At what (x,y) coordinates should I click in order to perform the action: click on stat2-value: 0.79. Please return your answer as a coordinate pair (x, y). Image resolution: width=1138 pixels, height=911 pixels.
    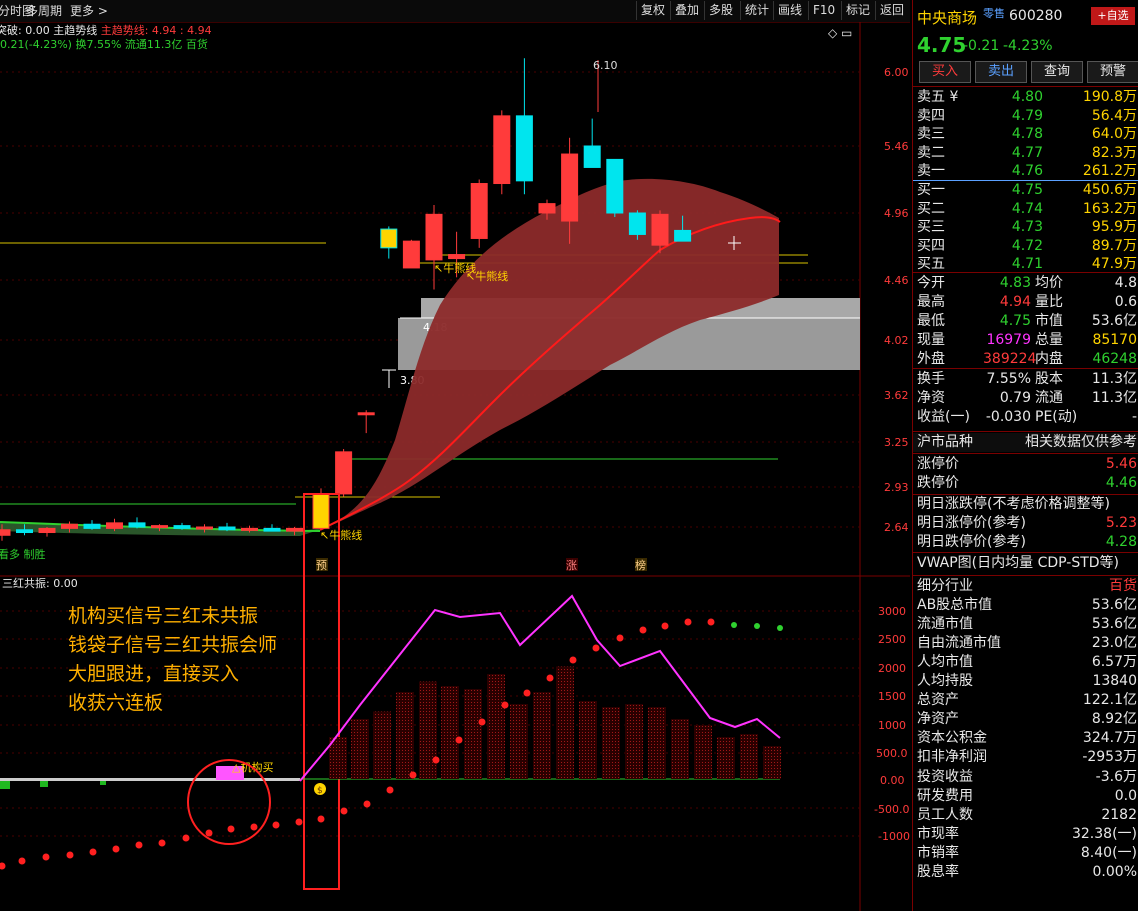
    Looking at the image, I should click on (1015, 398).